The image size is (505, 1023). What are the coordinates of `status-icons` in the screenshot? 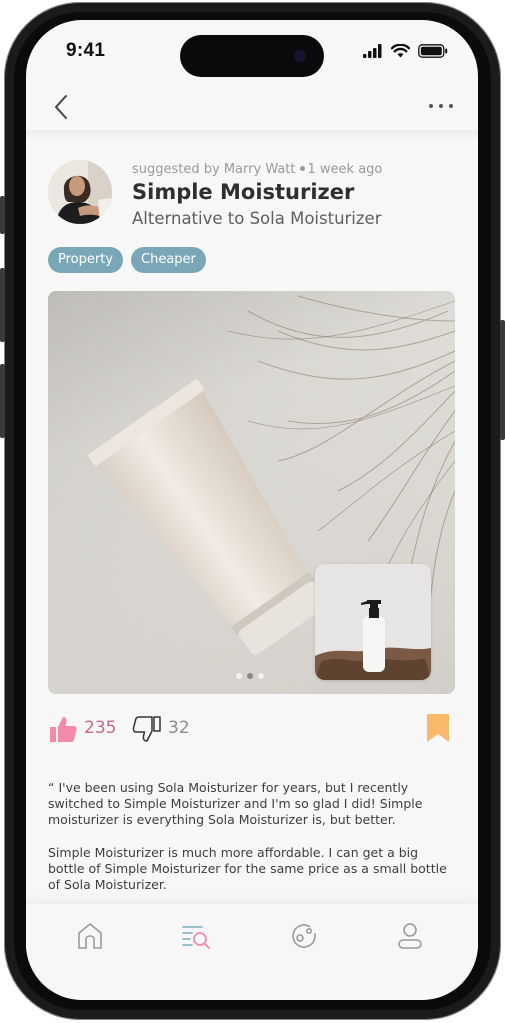 It's located at (405, 51).